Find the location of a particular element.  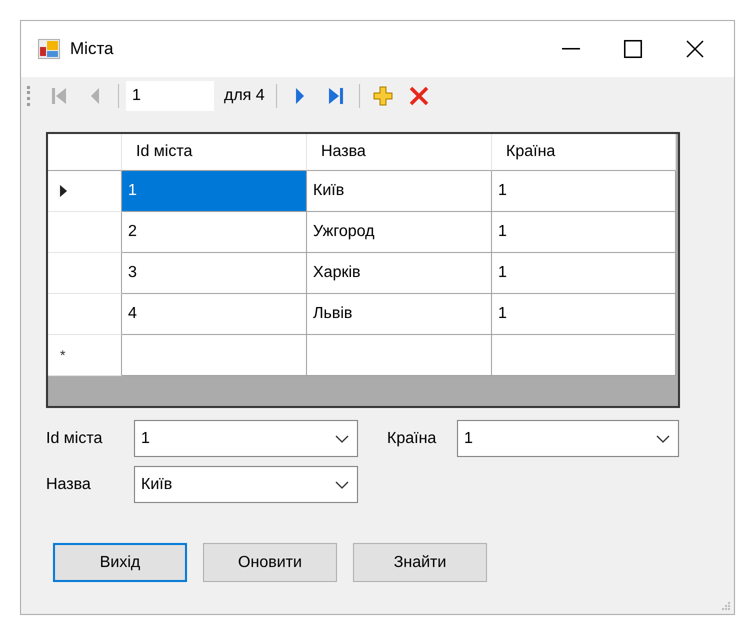

table-cell: 2 is located at coordinates (214, 232).